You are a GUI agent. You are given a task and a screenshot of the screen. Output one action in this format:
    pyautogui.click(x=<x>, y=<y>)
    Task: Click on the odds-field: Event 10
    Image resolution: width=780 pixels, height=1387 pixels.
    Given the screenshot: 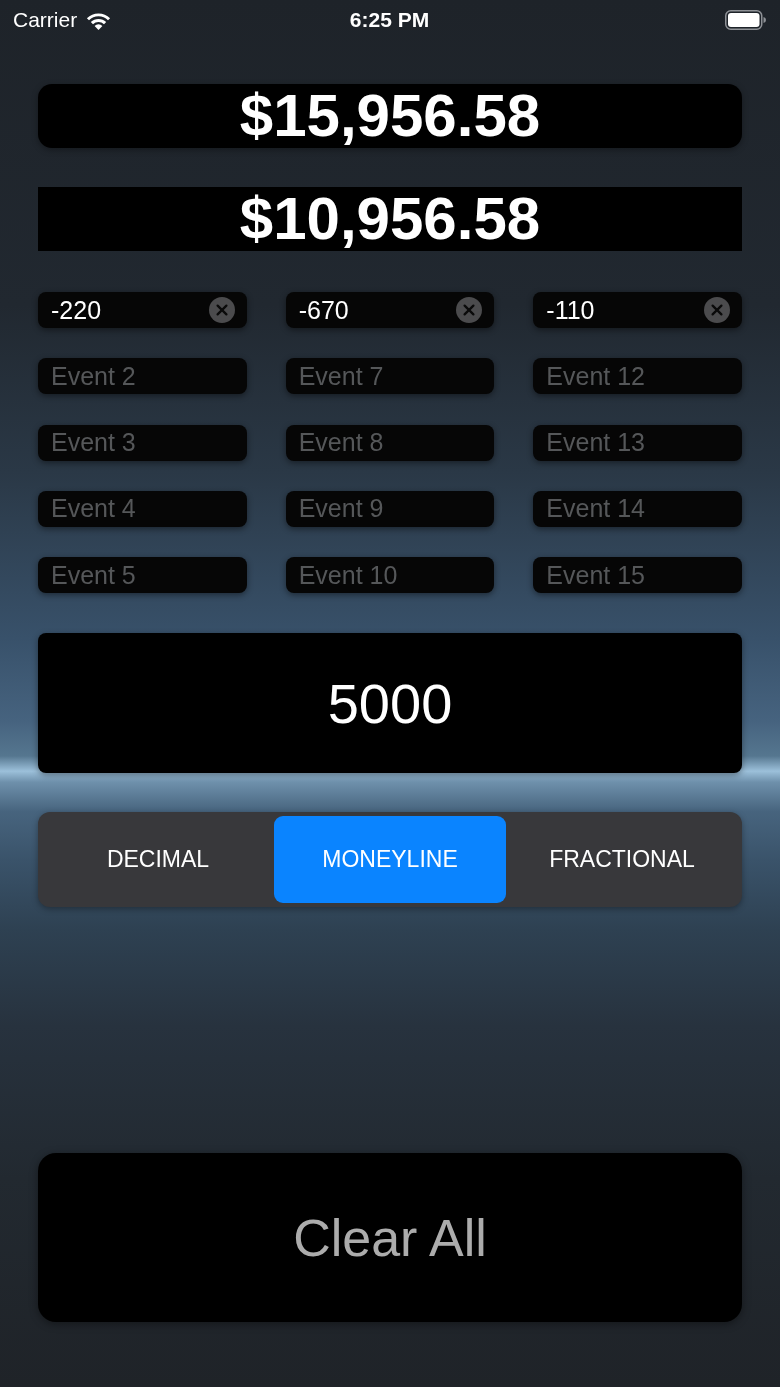 What is the action you would take?
    pyautogui.click(x=390, y=575)
    